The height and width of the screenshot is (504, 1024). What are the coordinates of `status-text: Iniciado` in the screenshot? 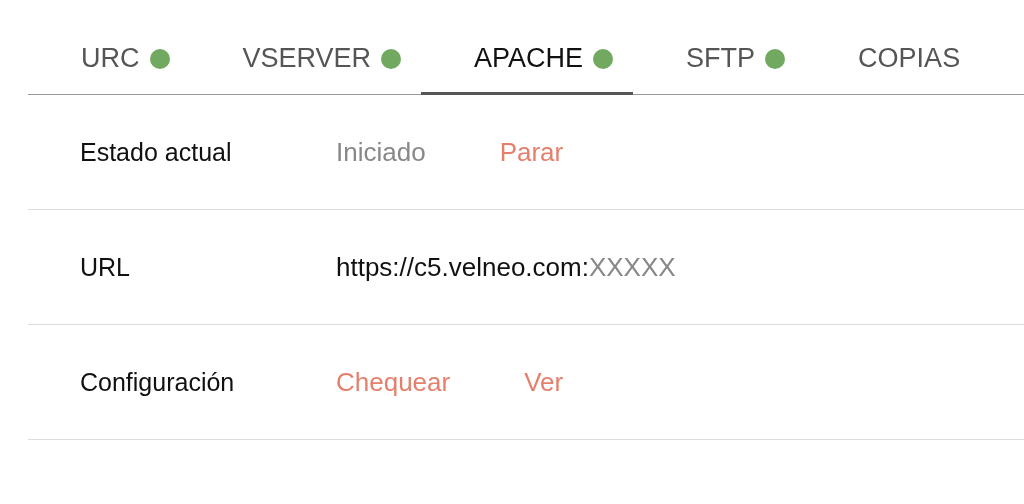 It's located at (381, 152).